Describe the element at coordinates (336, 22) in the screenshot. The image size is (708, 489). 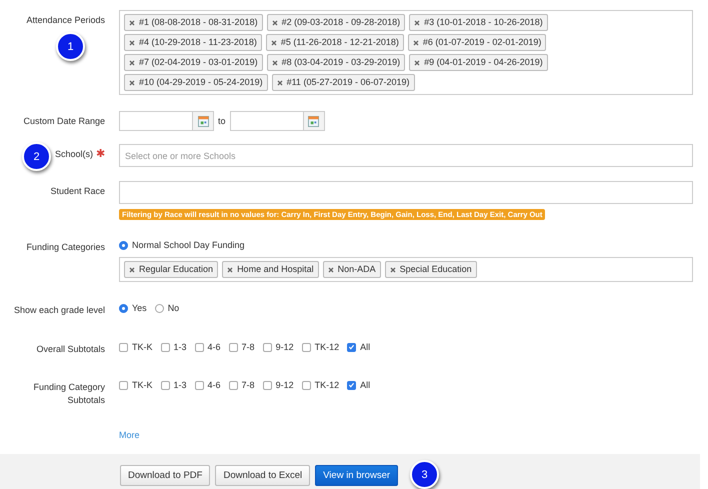
I see `period-tag: #2 (09-03-2018 - 09-28-2018)` at that location.